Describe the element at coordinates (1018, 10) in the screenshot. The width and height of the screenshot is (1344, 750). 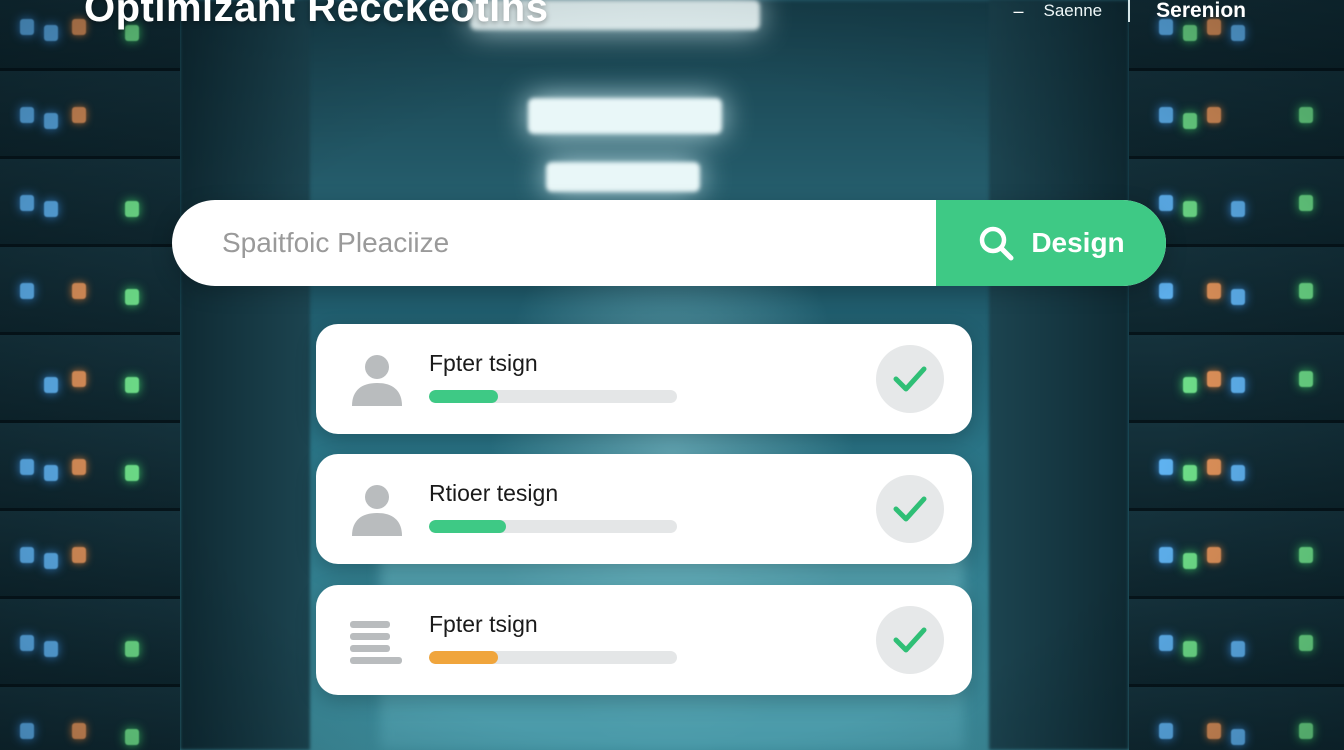
I see `menu-dash-icon: –` at that location.